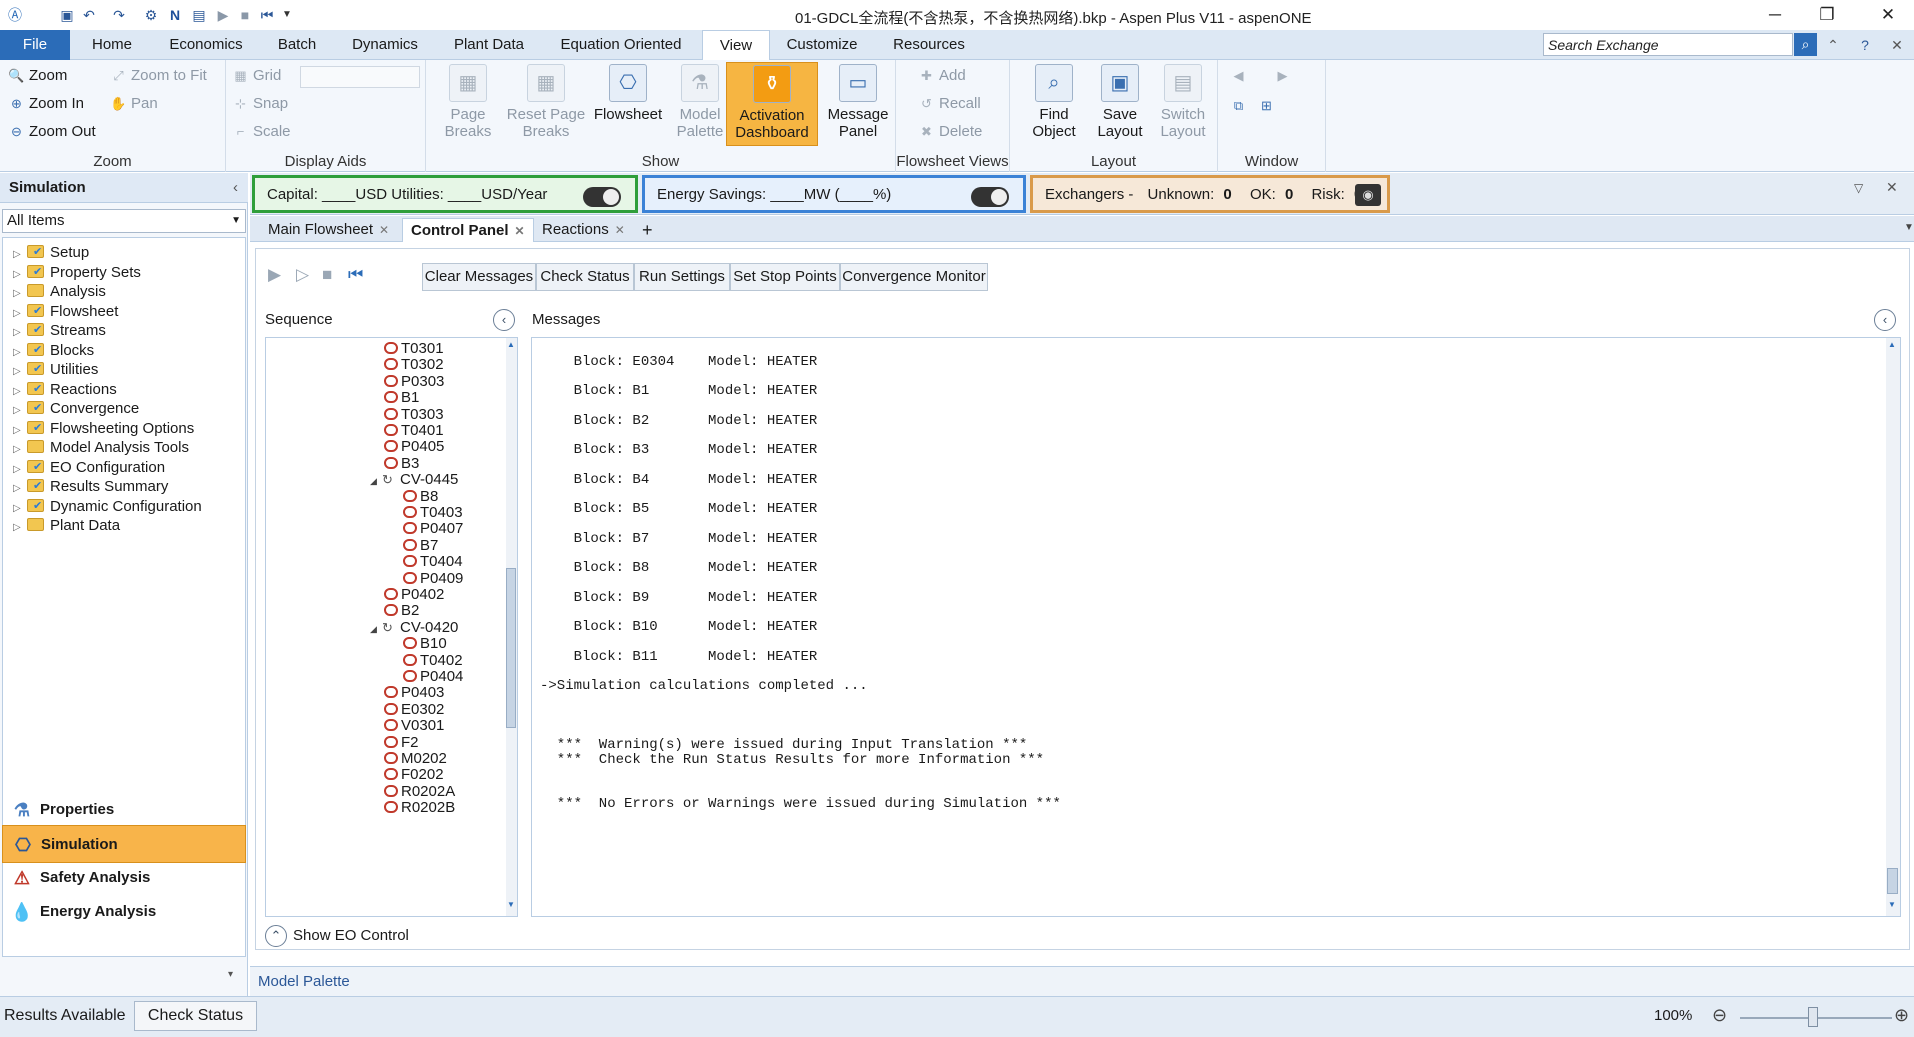 This screenshot has height=1037, width=1914. What do you see at coordinates (1368, 195) in the screenshot?
I see `exchanger-settings-icon: ◉` at bounding box center [1368, 195].